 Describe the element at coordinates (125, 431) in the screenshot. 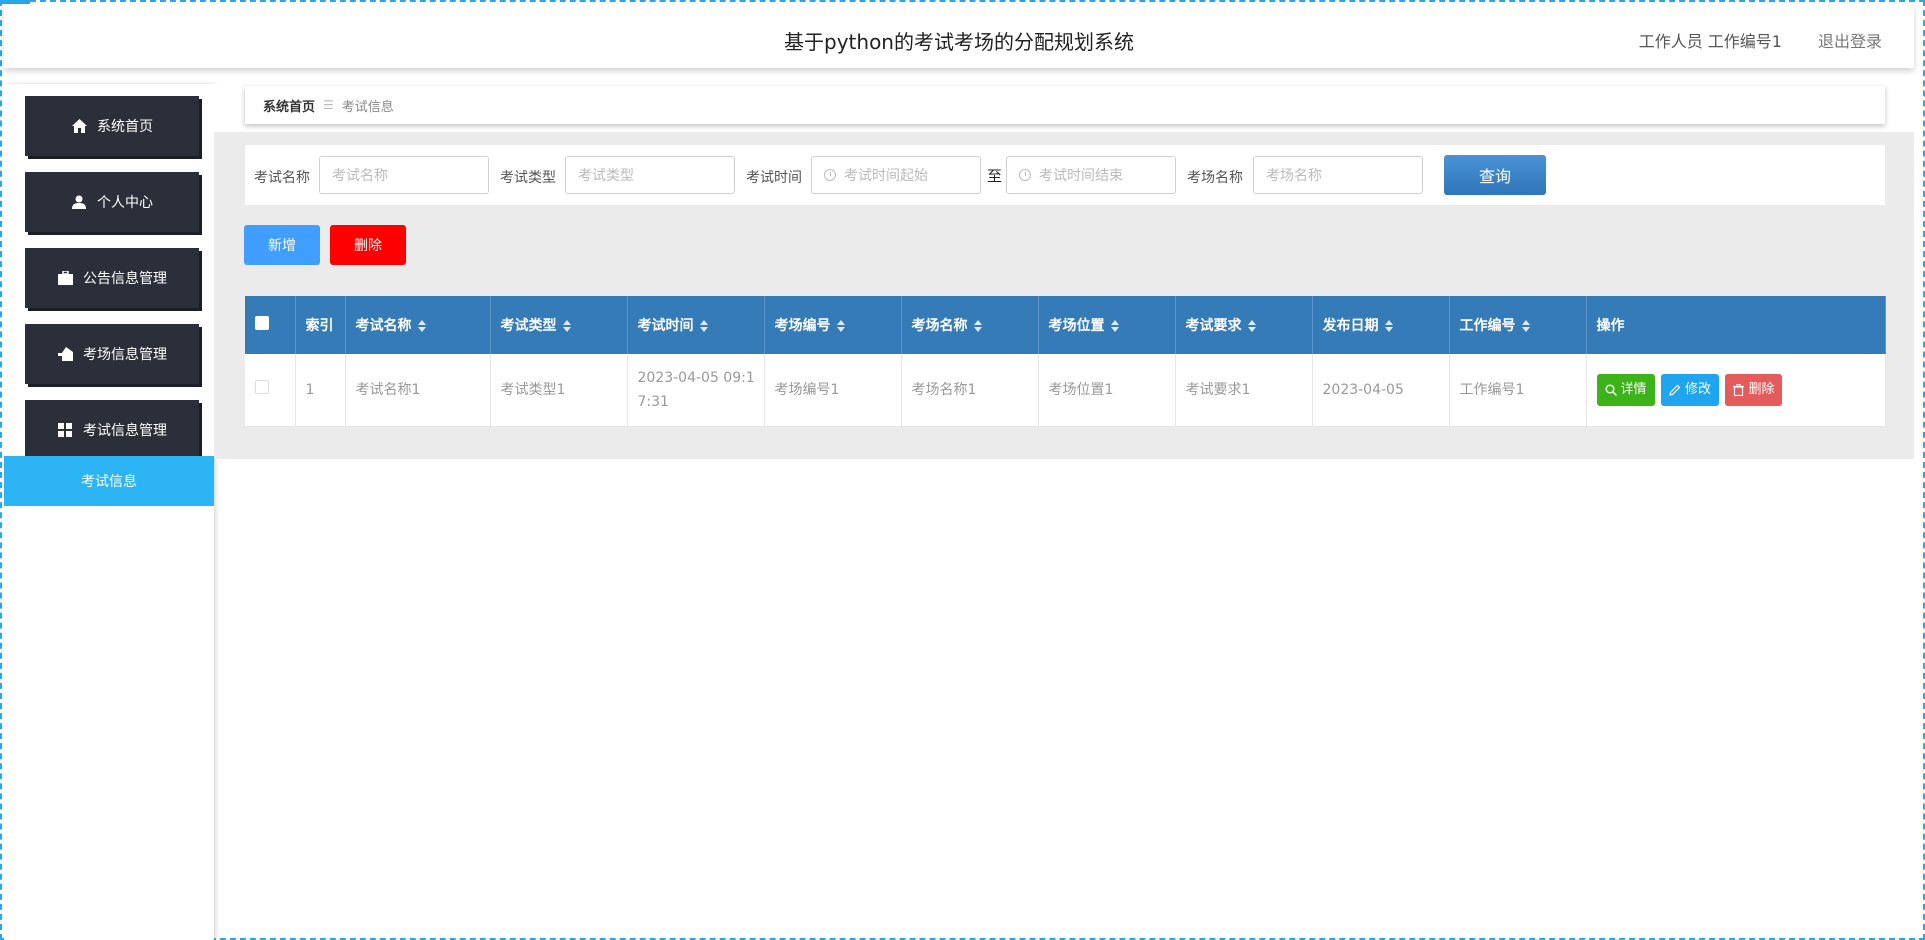

I see `sidebar-item-label: 考试信息管理` at that location.